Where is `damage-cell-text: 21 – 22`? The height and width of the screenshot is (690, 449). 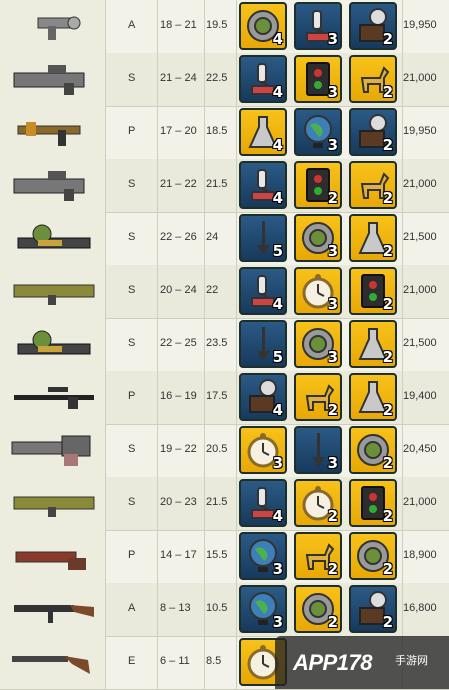
damage-cell-text: 21 – 22 is located at coordinates (178, 184).